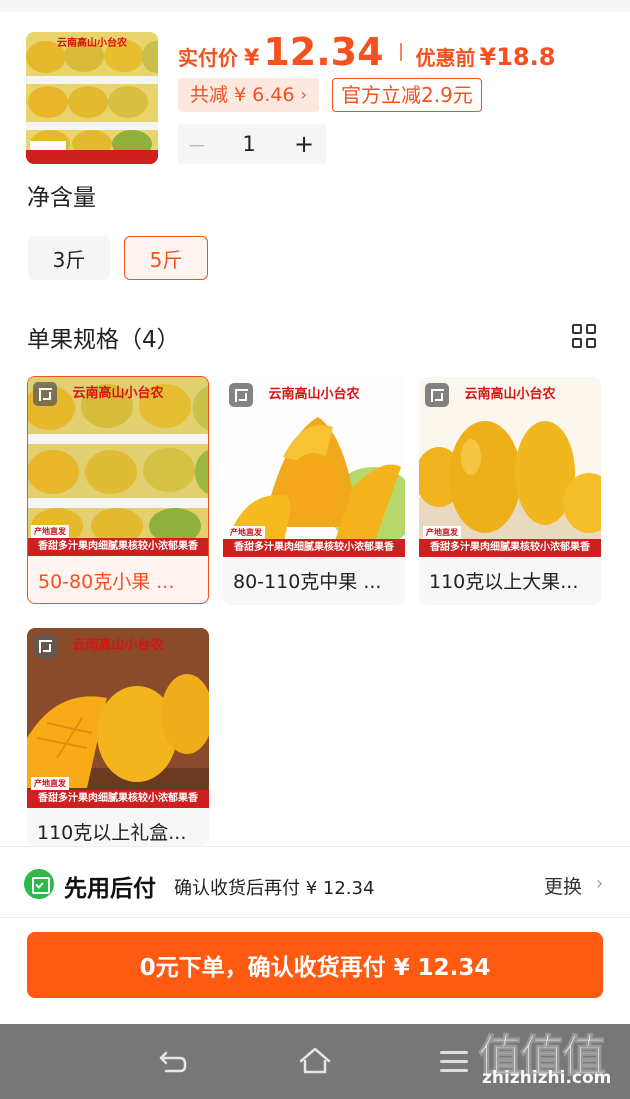 This screenshot has width=630, height=1099. What do you see at coordinates (584, 336) in the screenshot?
I see `grid-view-icon` at bounding box center [584, 336].